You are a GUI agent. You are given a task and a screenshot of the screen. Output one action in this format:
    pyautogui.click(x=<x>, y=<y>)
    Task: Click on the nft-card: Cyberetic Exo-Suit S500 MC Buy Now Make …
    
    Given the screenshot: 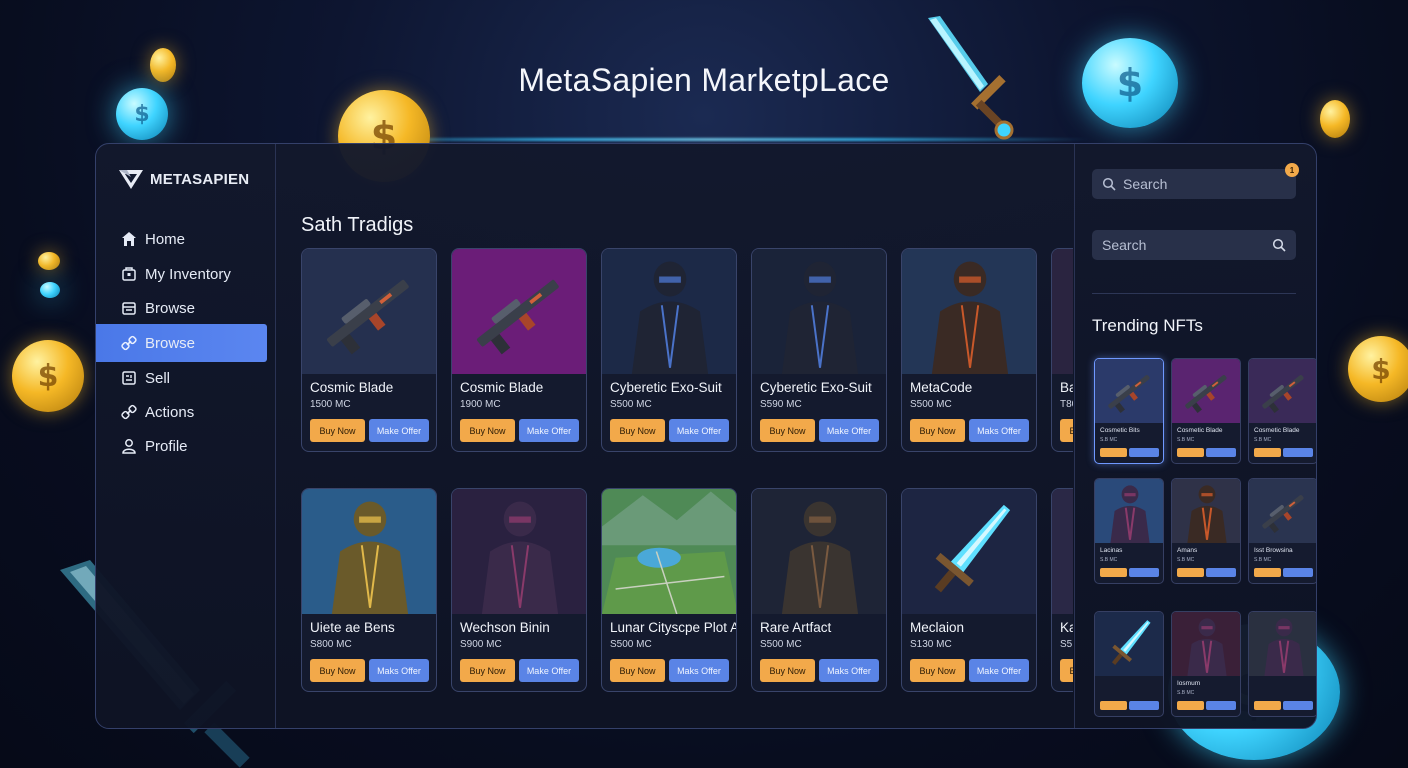 What is the action you would take?
    pyautogui.click(x=669, y=350)
    